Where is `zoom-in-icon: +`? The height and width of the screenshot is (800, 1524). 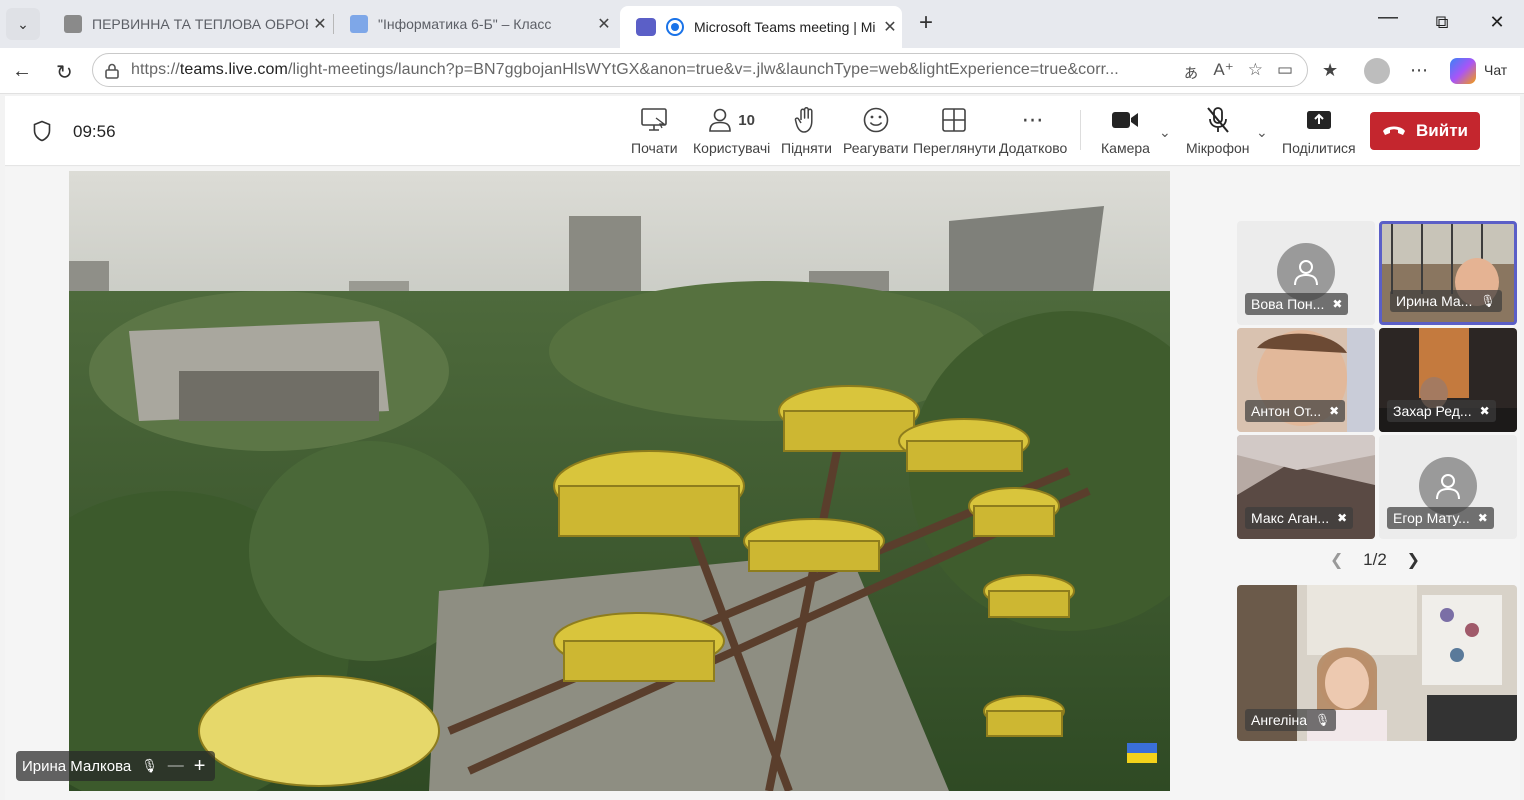 zoom-in-icon: + is located at coordinates (200, 766).